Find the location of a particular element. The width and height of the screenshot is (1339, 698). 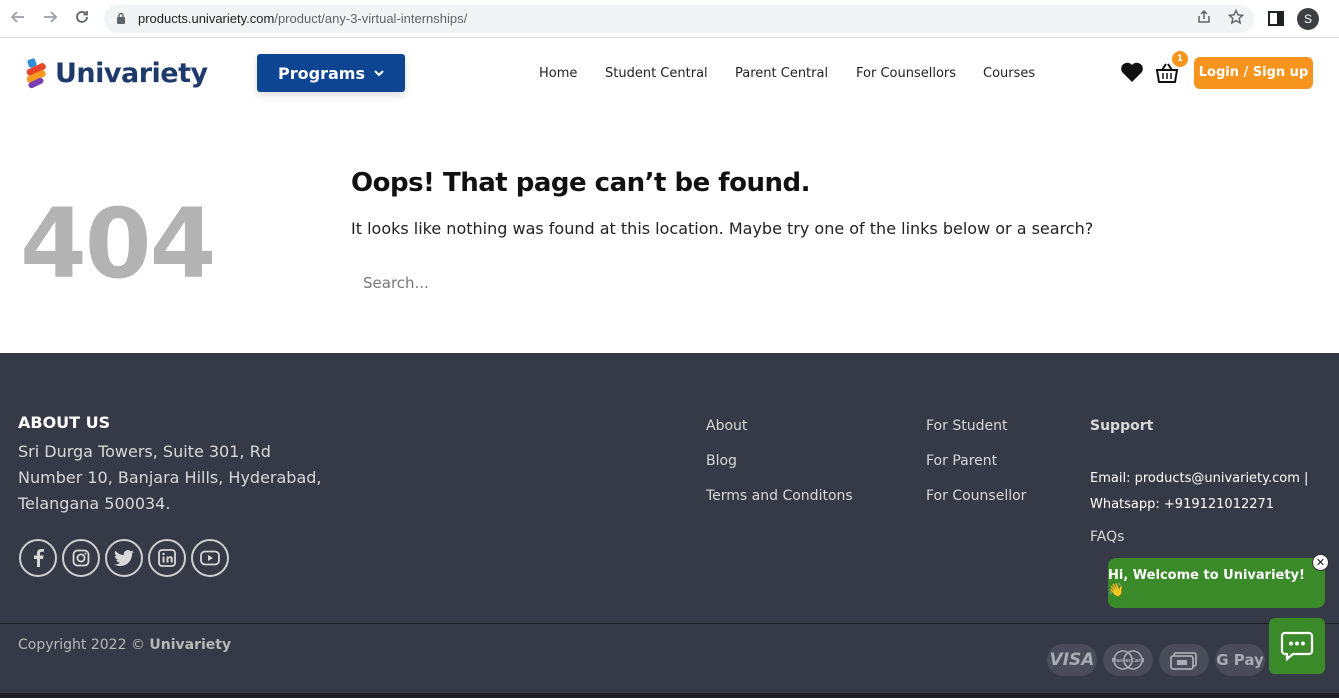

forward-arrow-icon is located at coordinates (50, 19).